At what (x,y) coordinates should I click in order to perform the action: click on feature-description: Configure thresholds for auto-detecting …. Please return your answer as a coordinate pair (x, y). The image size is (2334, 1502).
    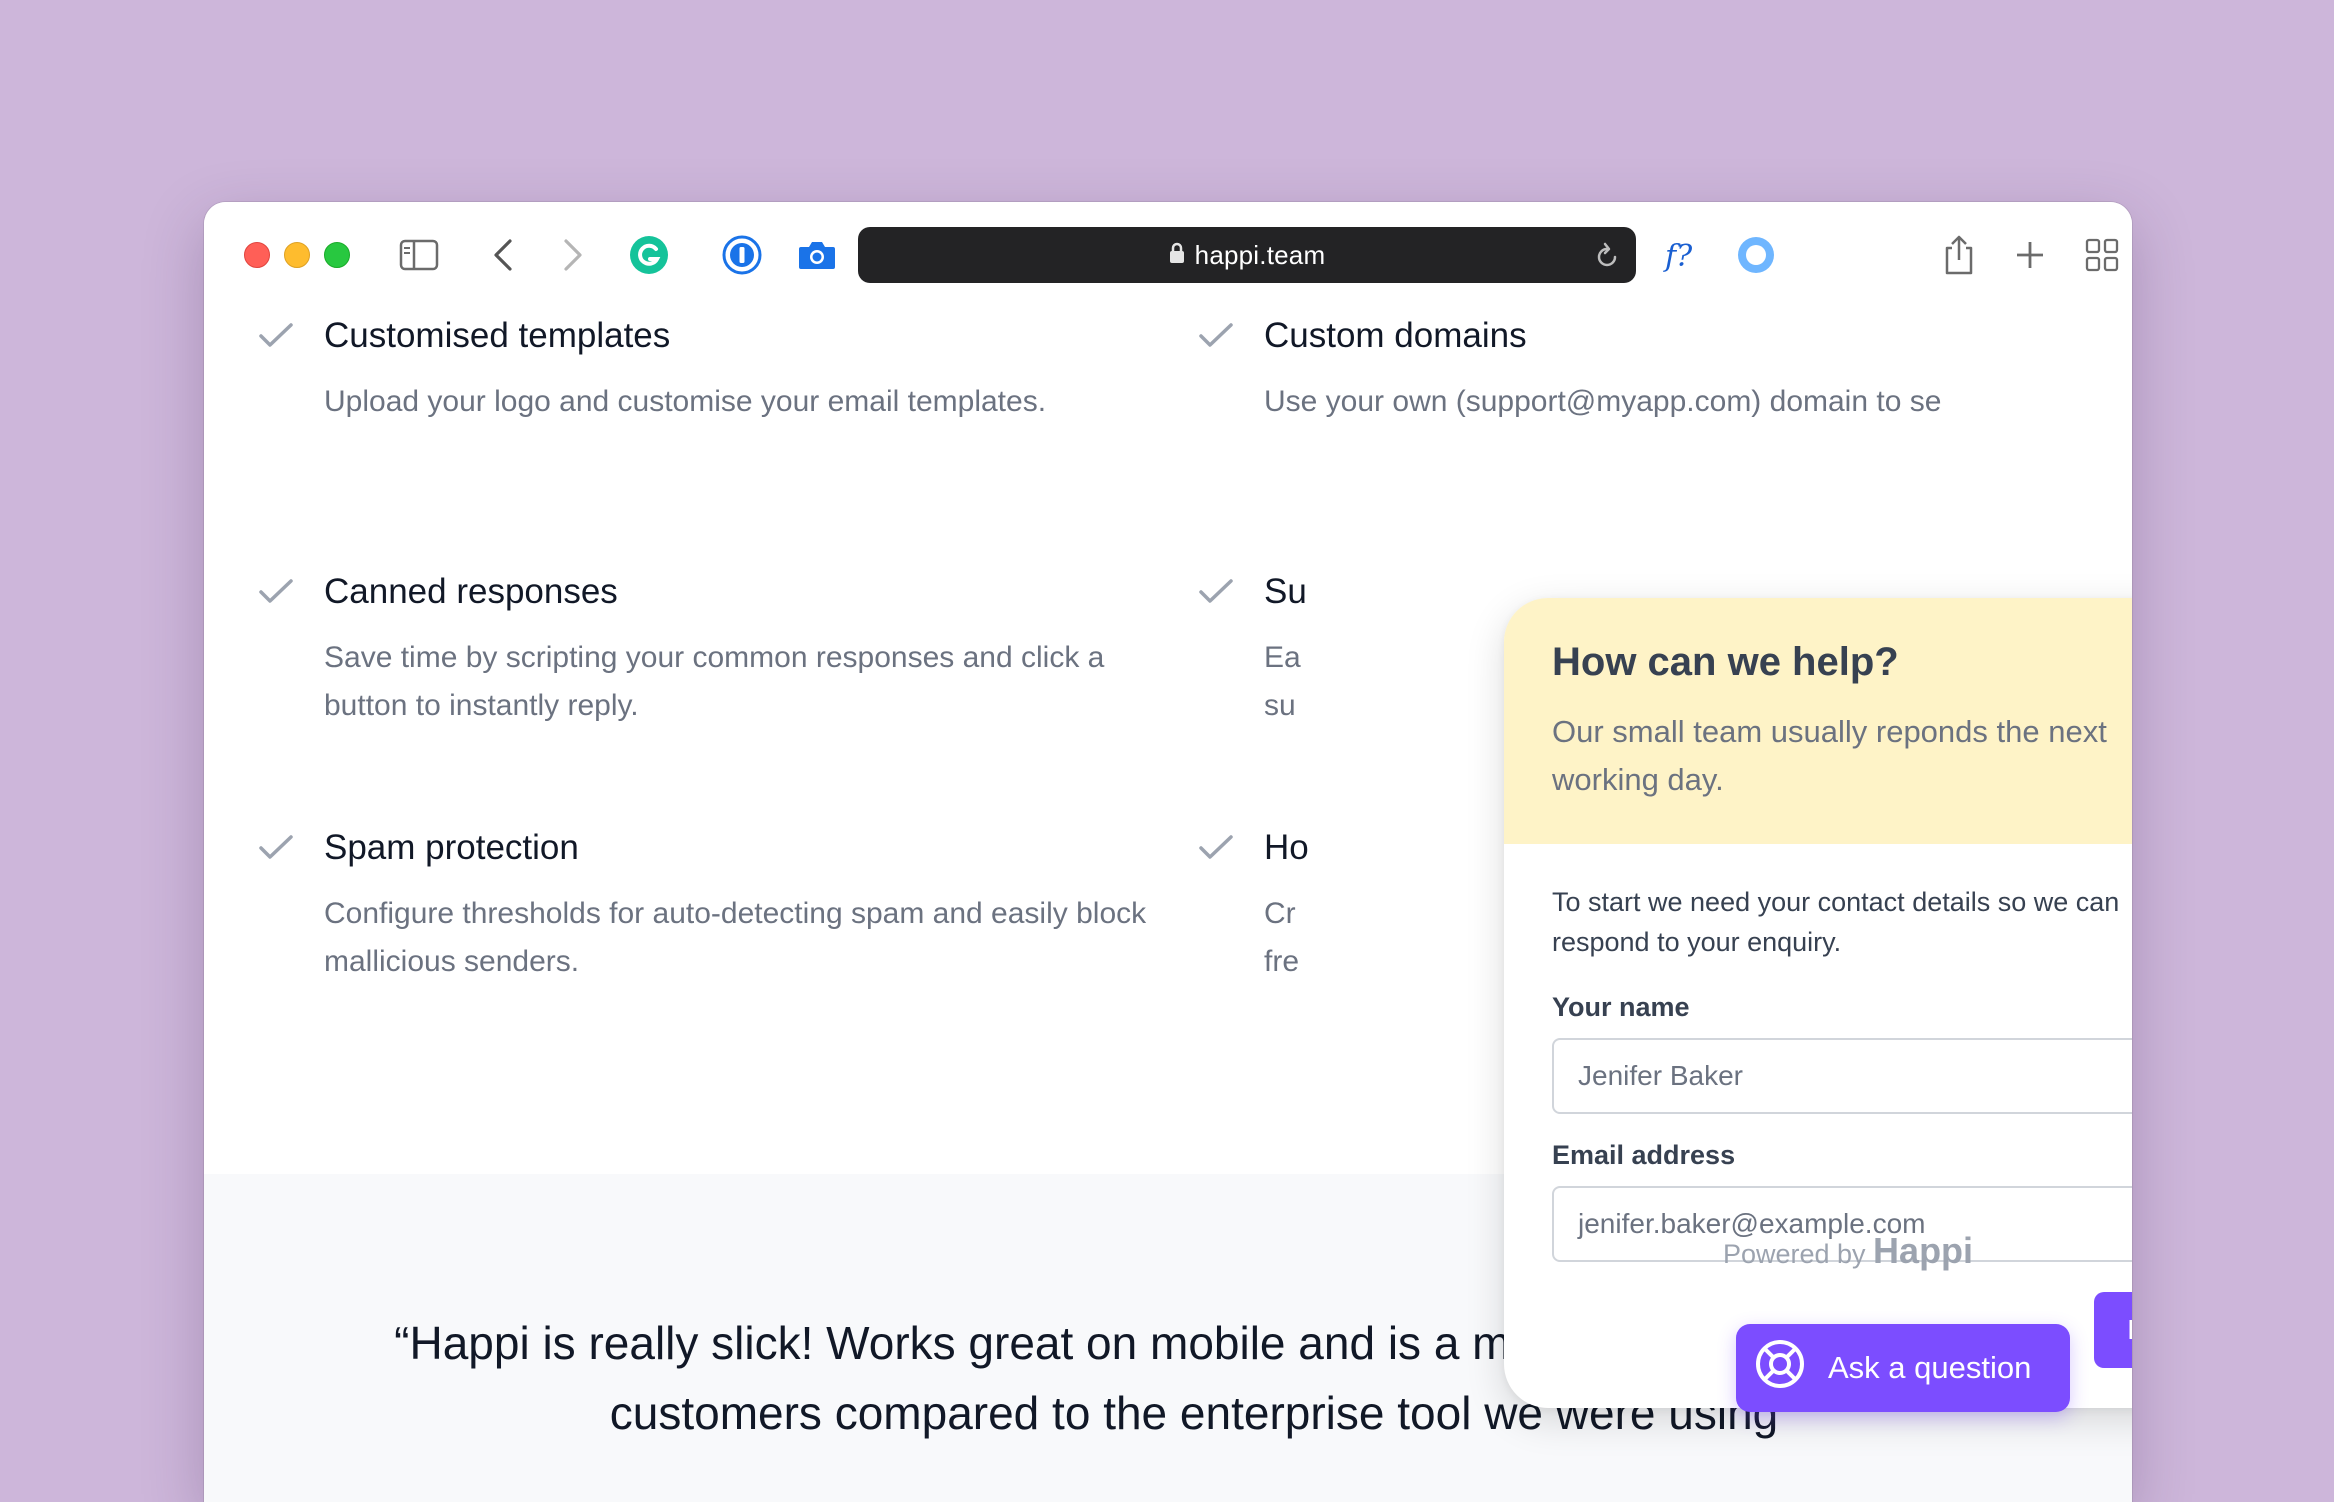
    Looking at the image, I should click on (735, 937).